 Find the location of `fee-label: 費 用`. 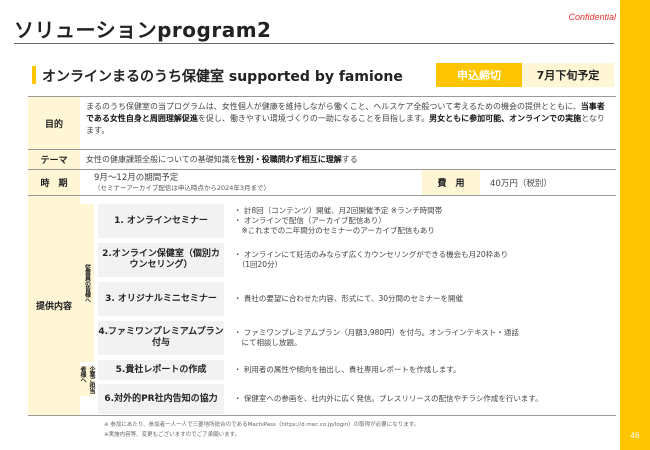

fee-label: 費 用 is located at coordinates (451, 182).